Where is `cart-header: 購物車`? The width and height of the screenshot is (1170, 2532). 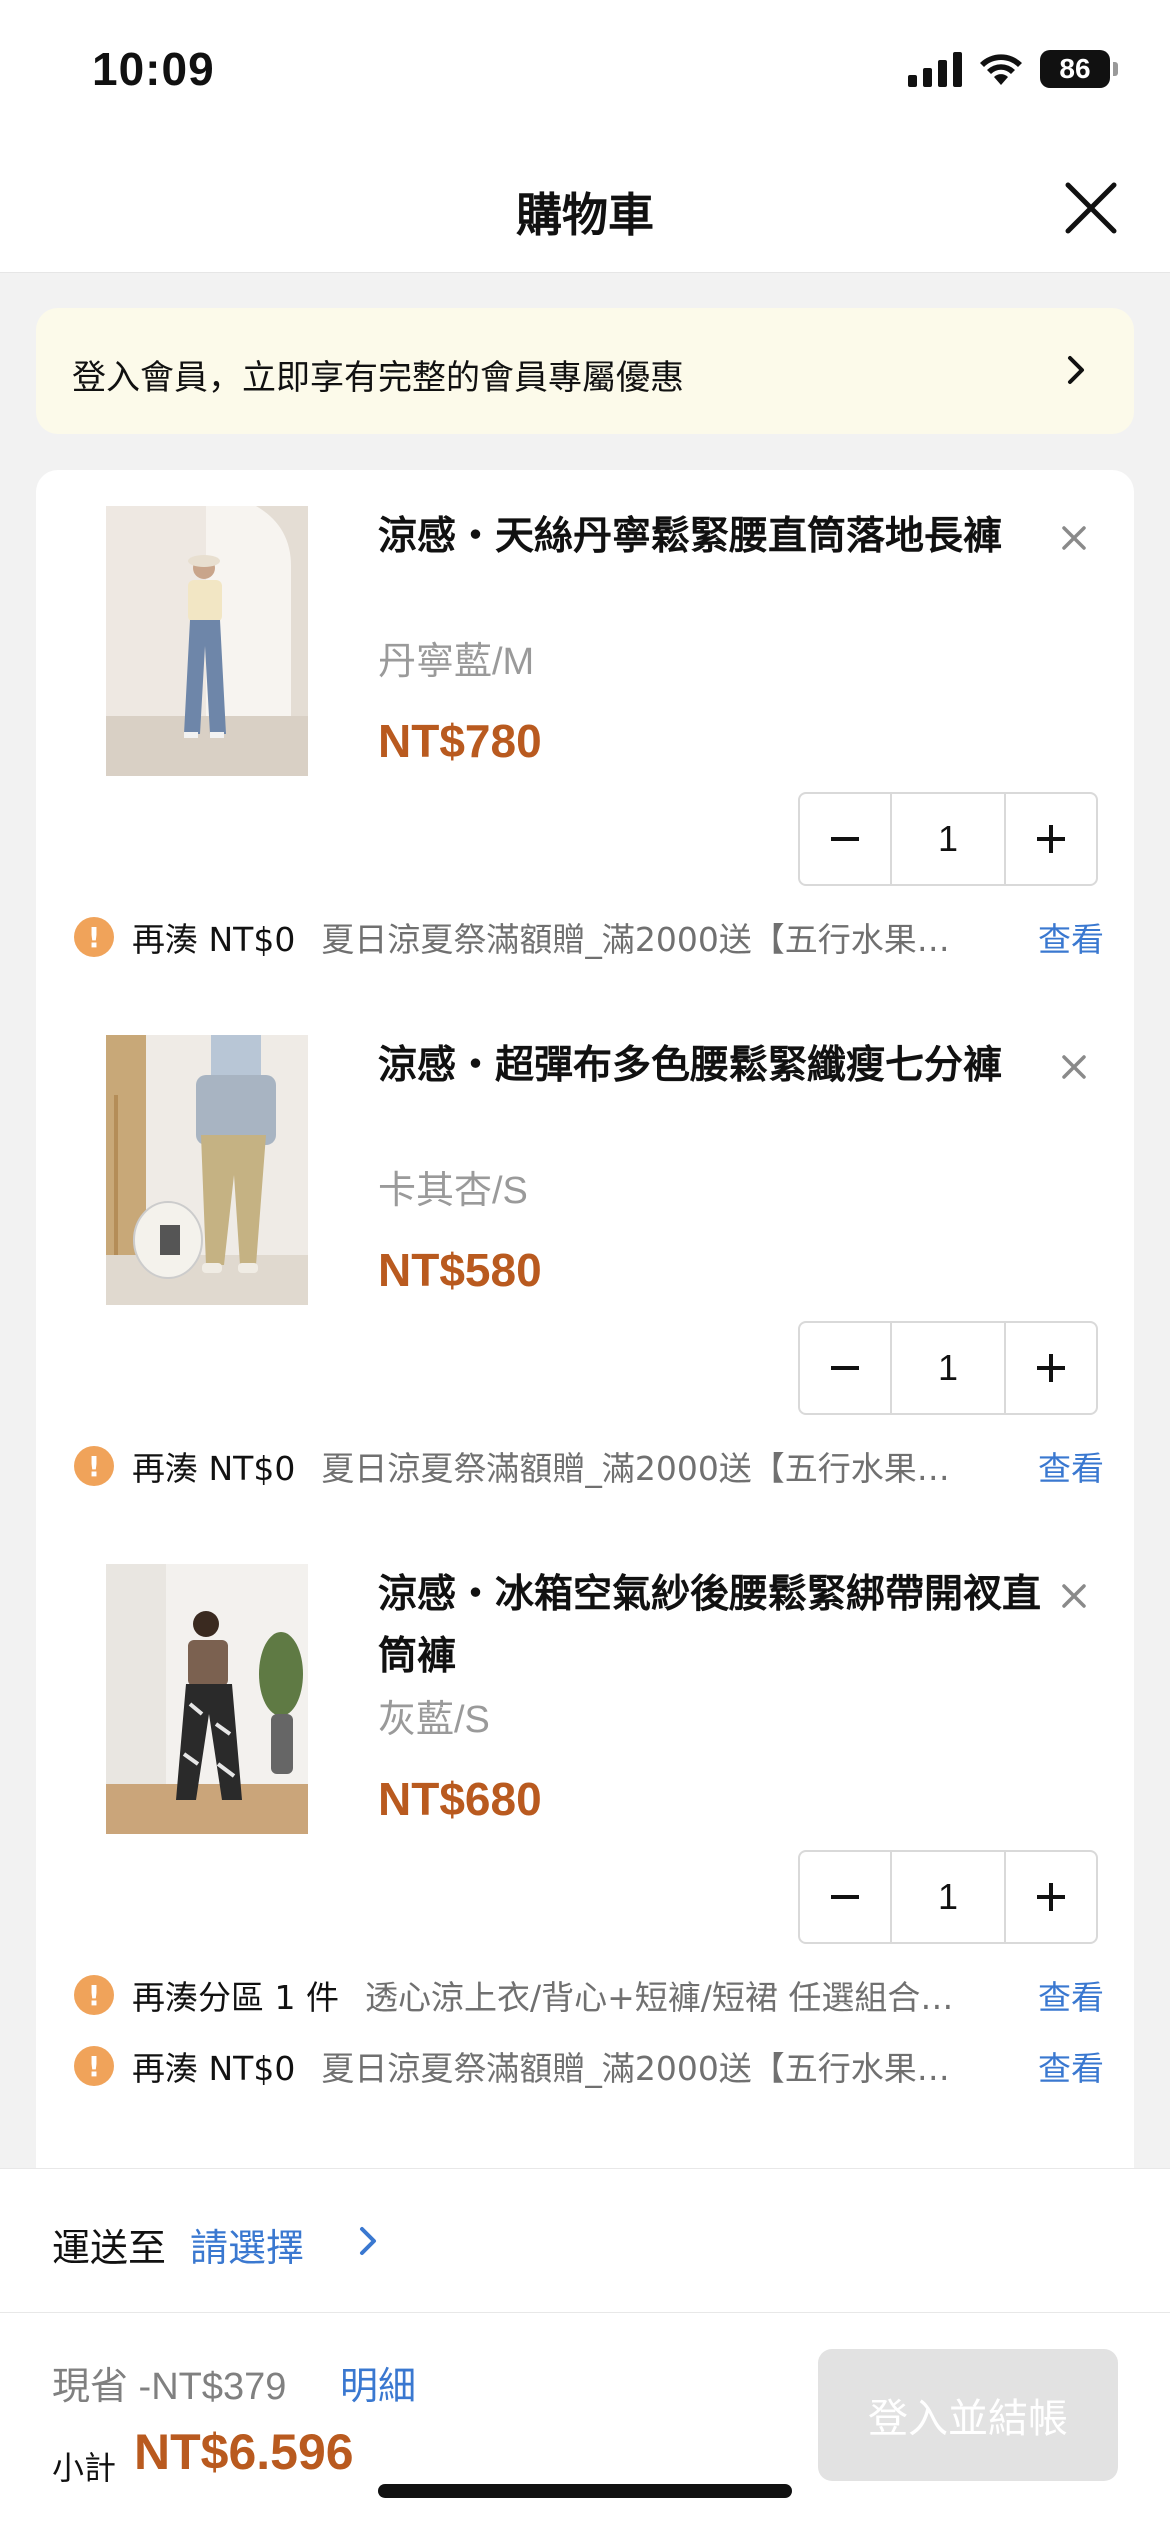 cart-header: 購物車 is located at coordinates (585, 209).